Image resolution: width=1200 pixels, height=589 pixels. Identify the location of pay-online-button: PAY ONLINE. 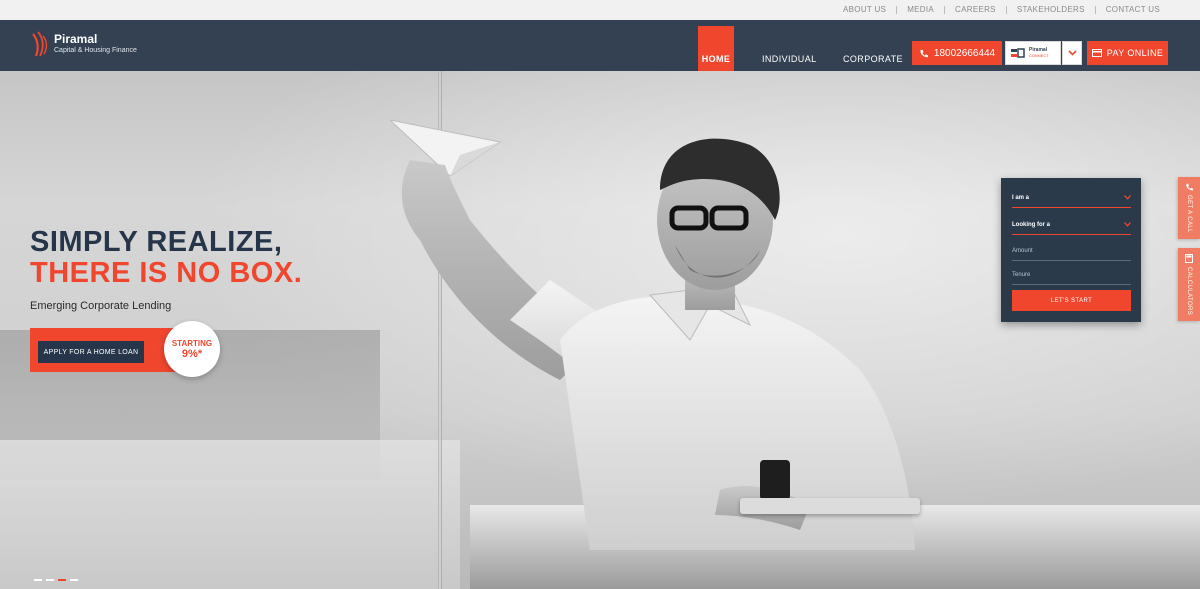
(1127, 53).